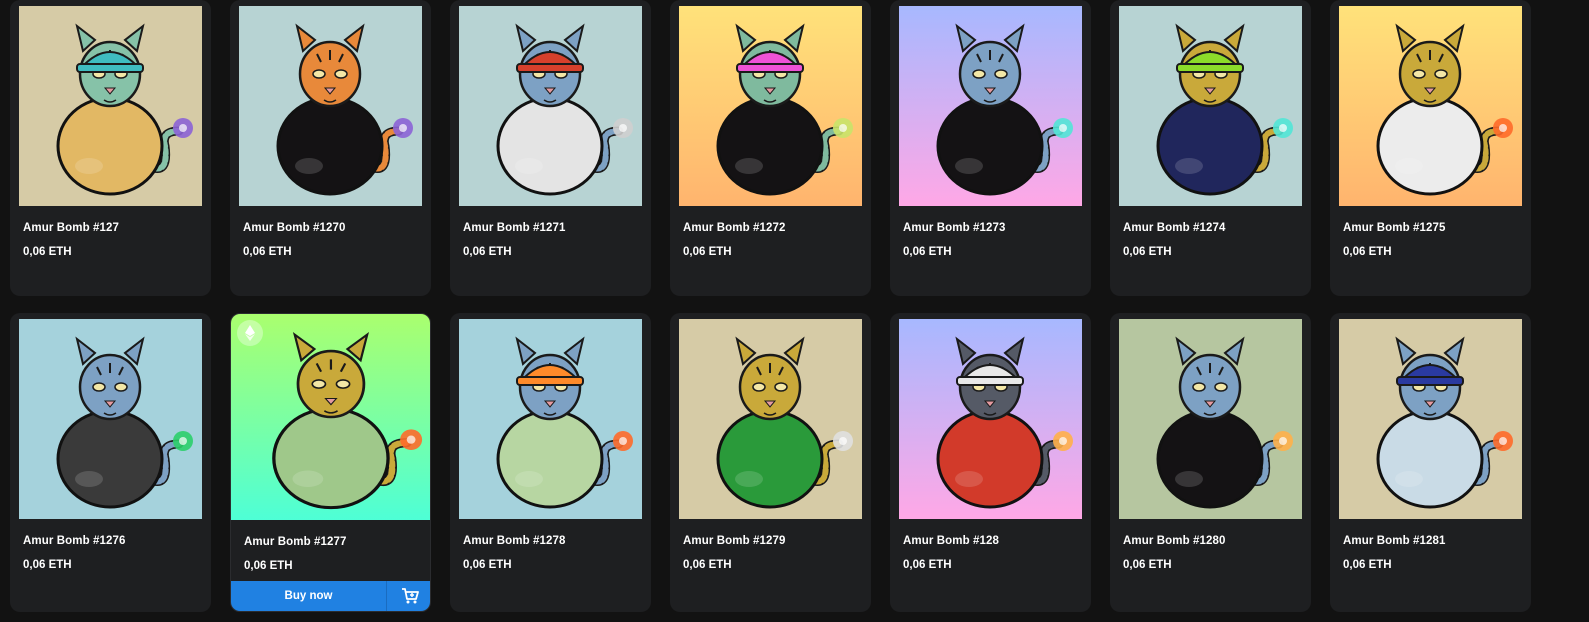 The height and width of the screenshot is (622, 1589). I want to click on nft-title: Amur Bomb #1270, so click(294, 228).